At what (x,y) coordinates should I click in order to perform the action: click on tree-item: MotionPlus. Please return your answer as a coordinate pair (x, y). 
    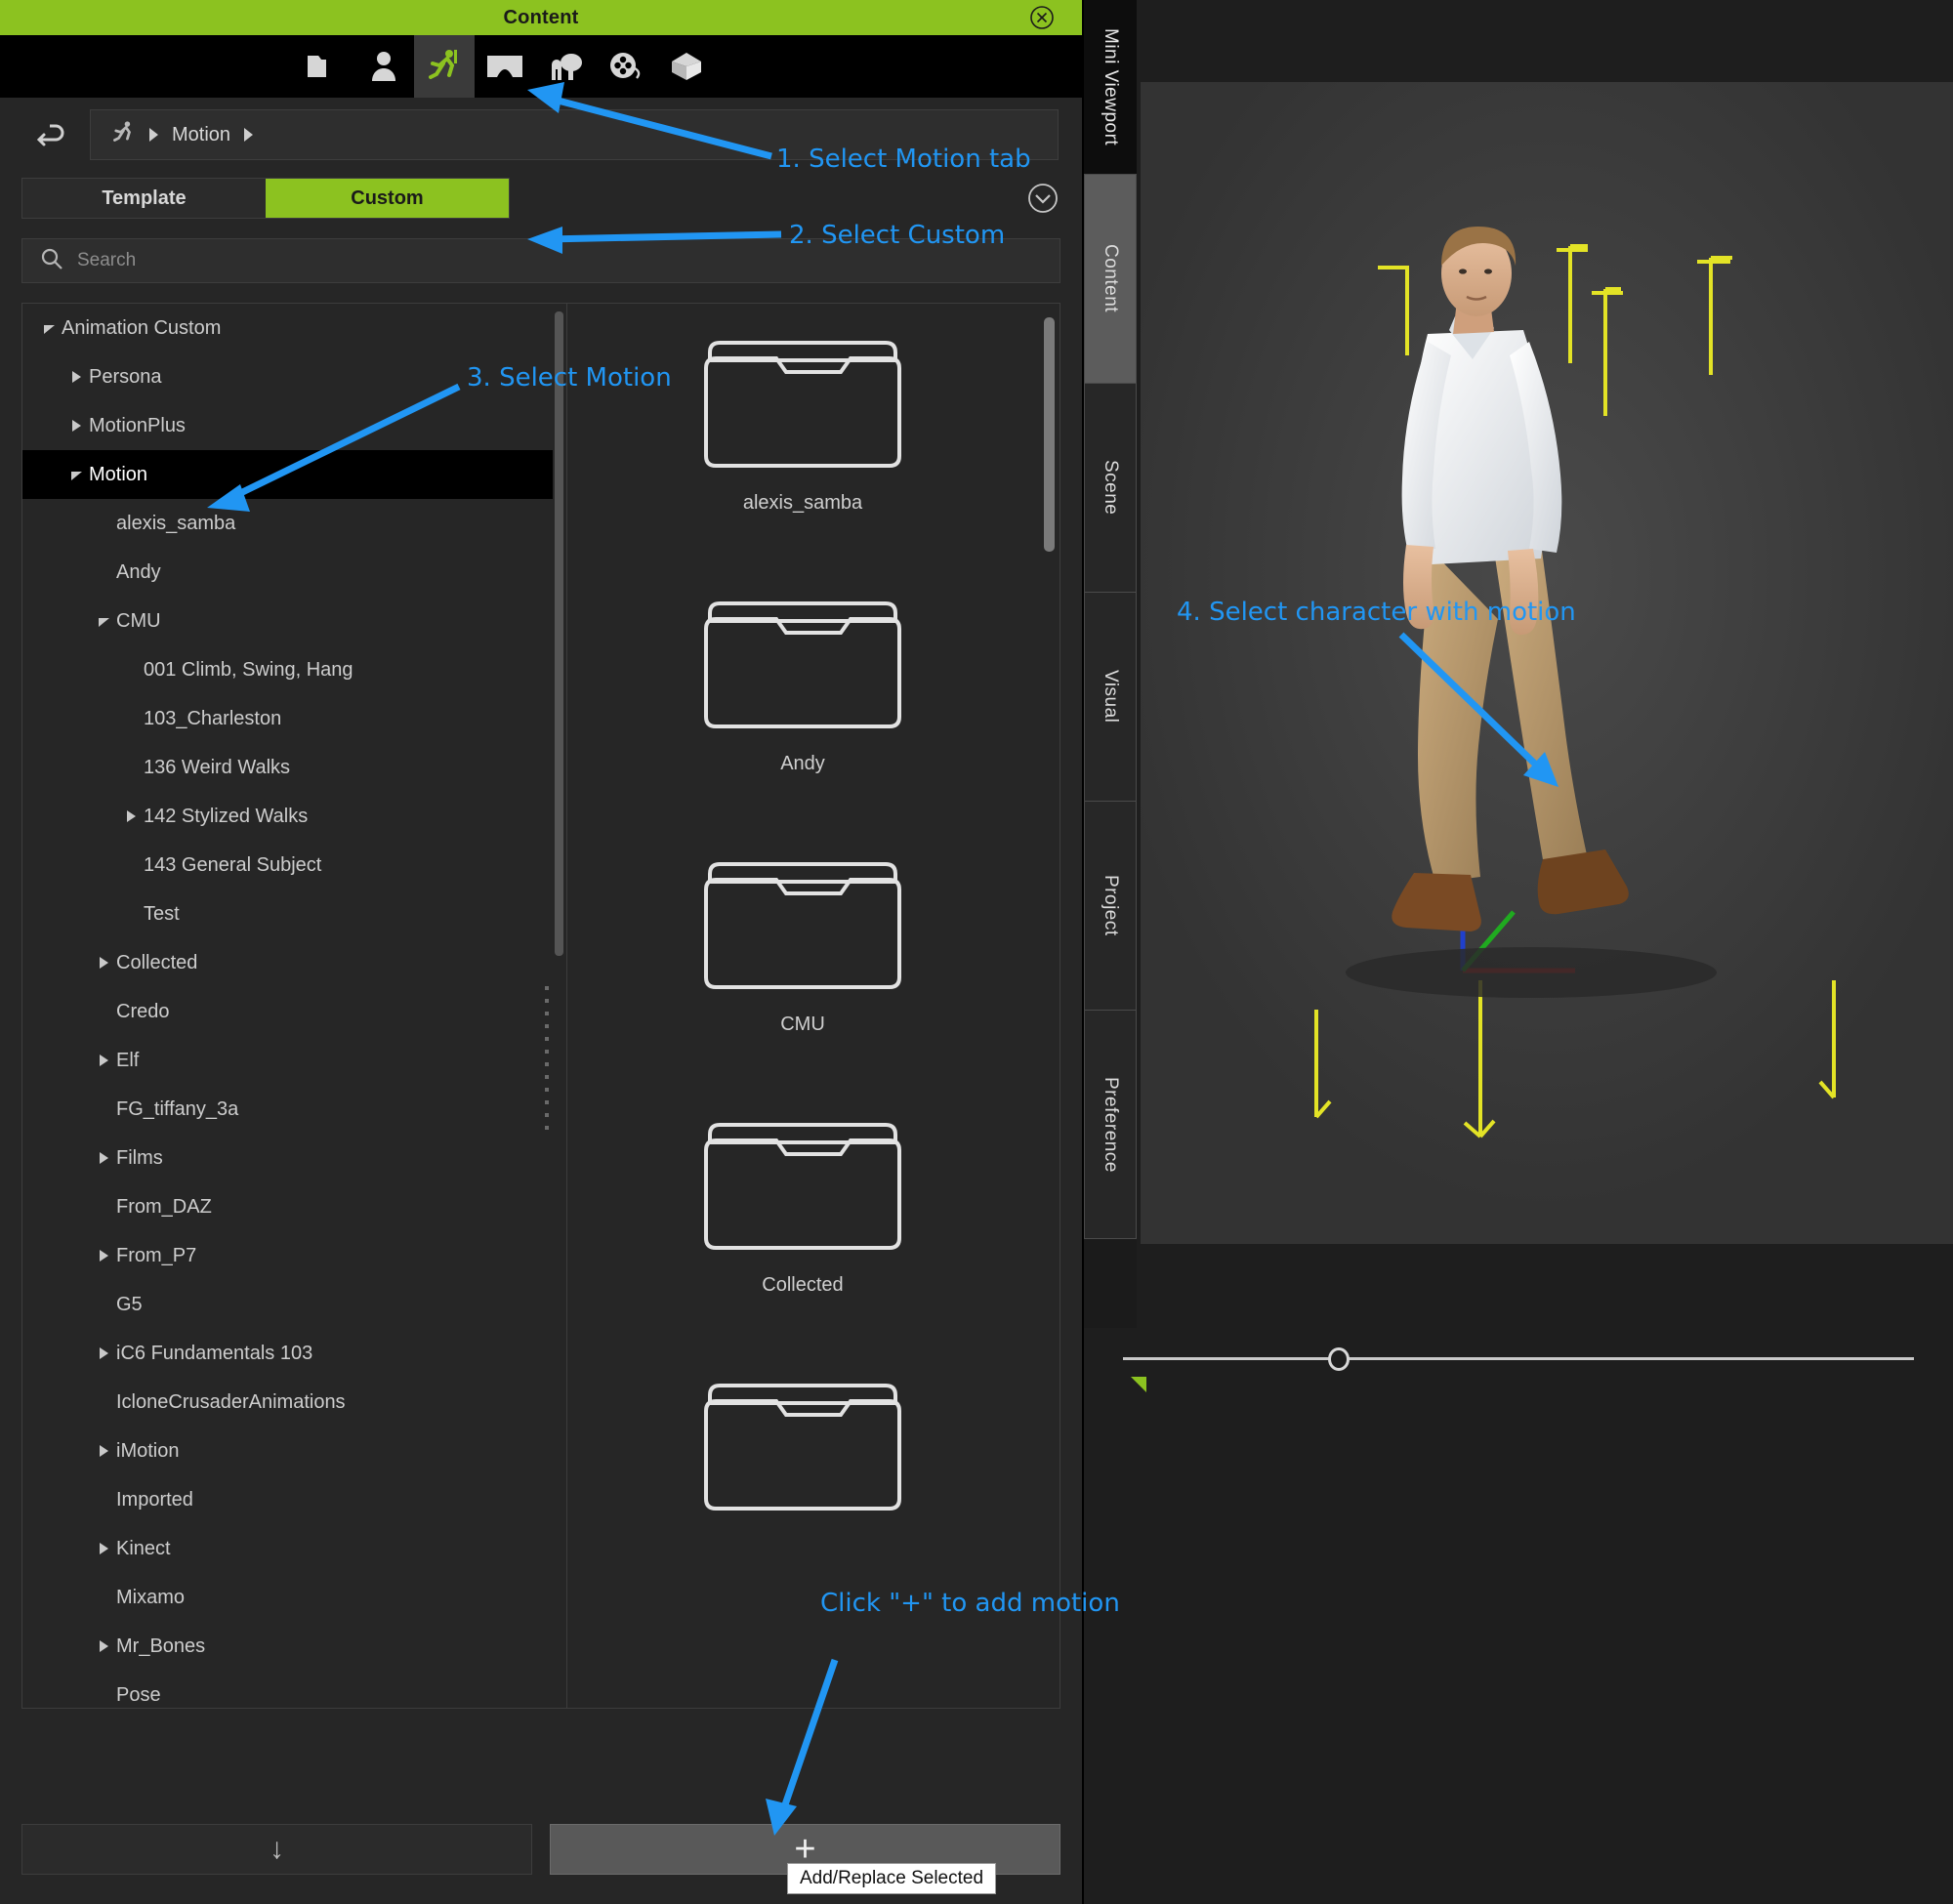
    Looking at the image, I should click on (287, 425).